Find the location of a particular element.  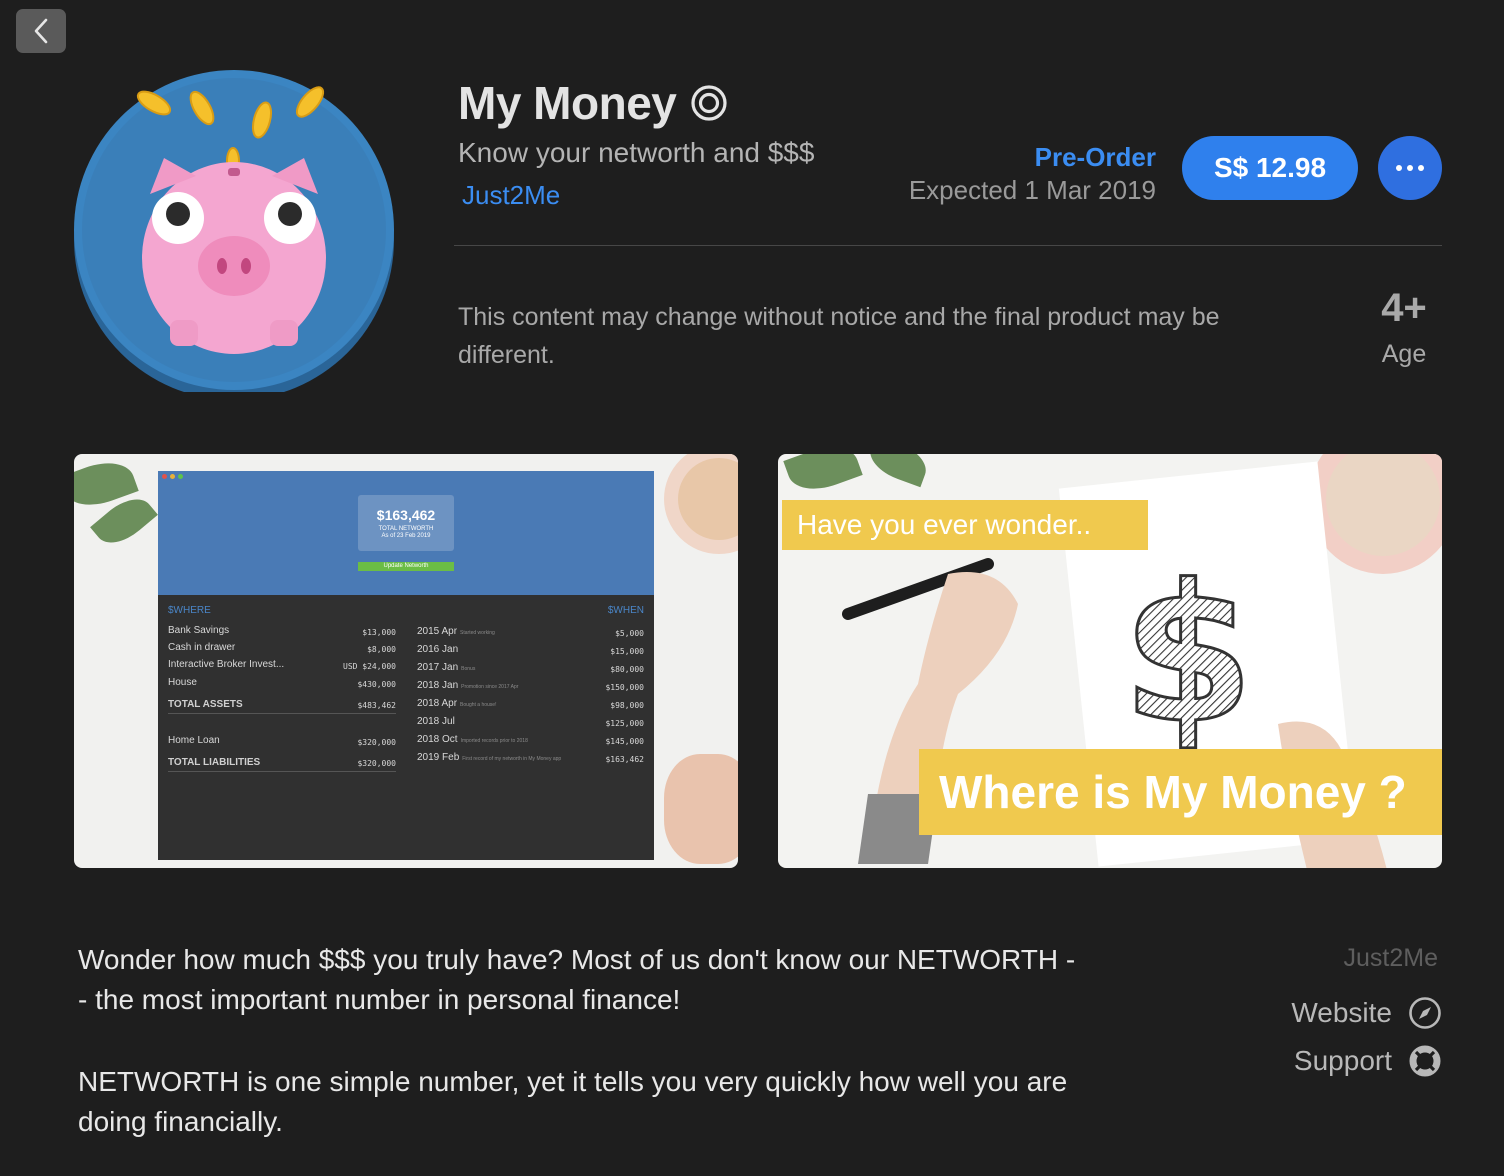

hand is located at coordinates (701, 809).